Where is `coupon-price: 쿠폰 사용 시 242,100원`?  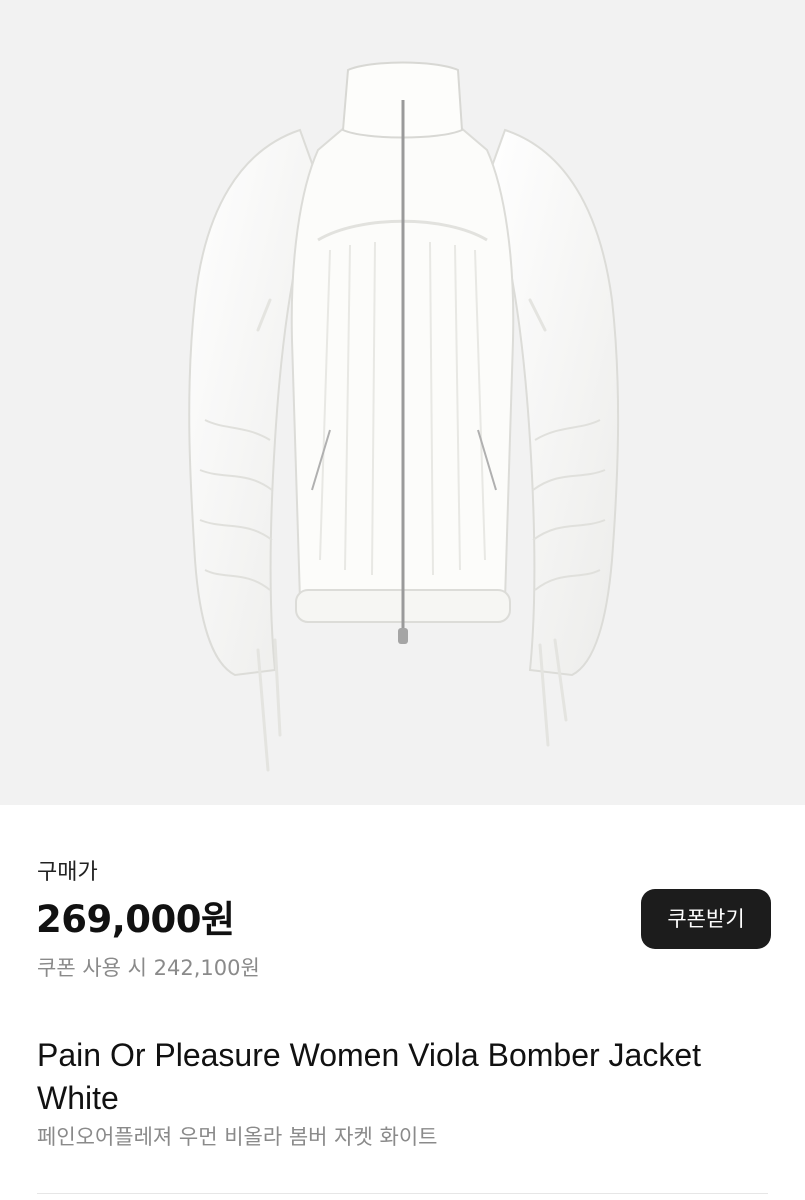 coupon-price: 쿠폰 사용 시 242,100원 is located at coordinates (148, 968).